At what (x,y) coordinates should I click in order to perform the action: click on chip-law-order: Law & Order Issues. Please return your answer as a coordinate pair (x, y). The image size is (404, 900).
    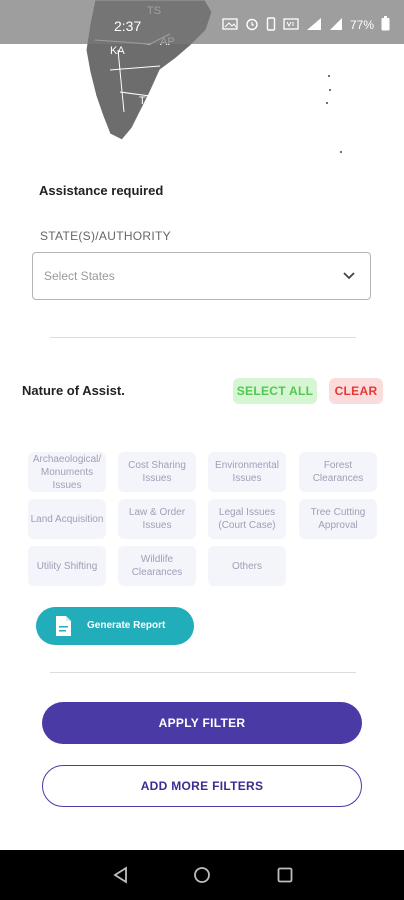
    Looking at the image, I should click on (157, 519).